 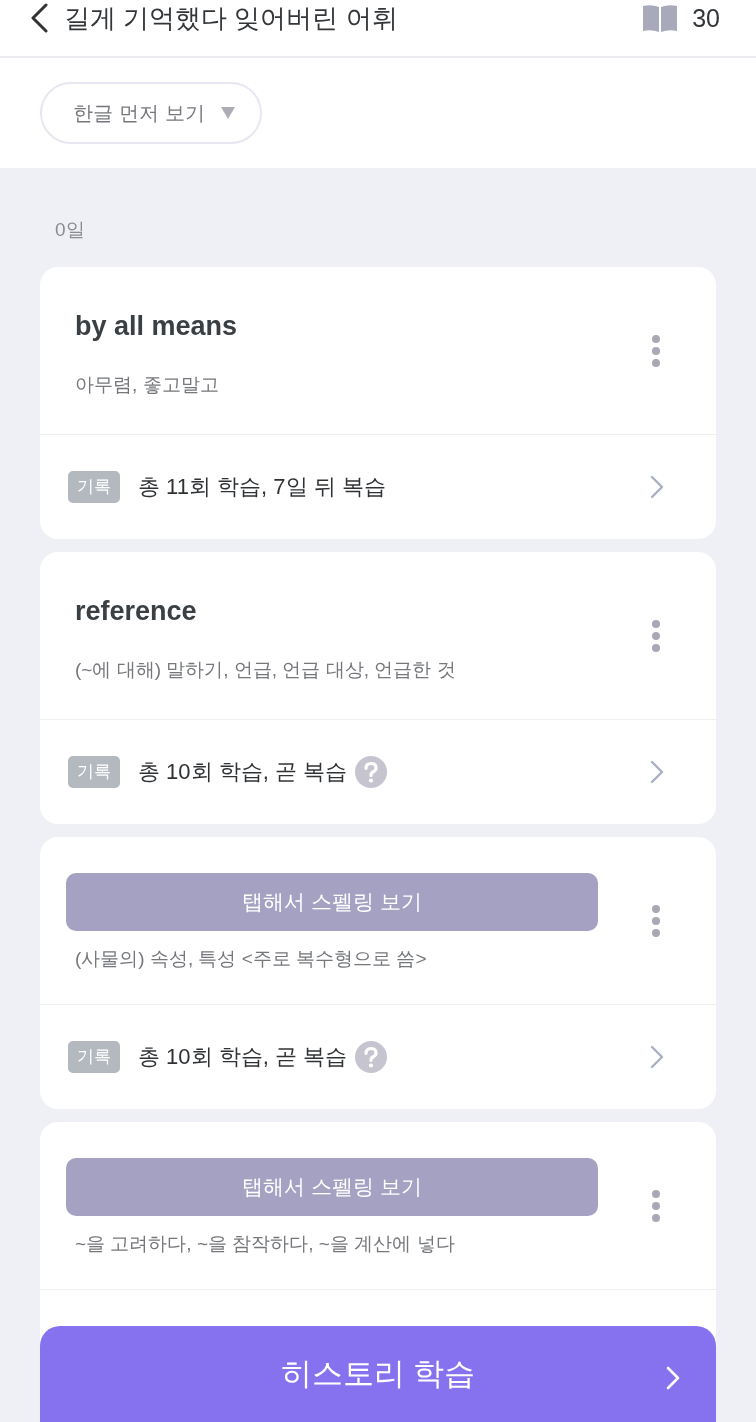 What do you see at coordinates (231, 18) in the screenshot?
I see `page-title: 길게 기억했다 잊어버린 어휘` at bounding box center [231, 18].